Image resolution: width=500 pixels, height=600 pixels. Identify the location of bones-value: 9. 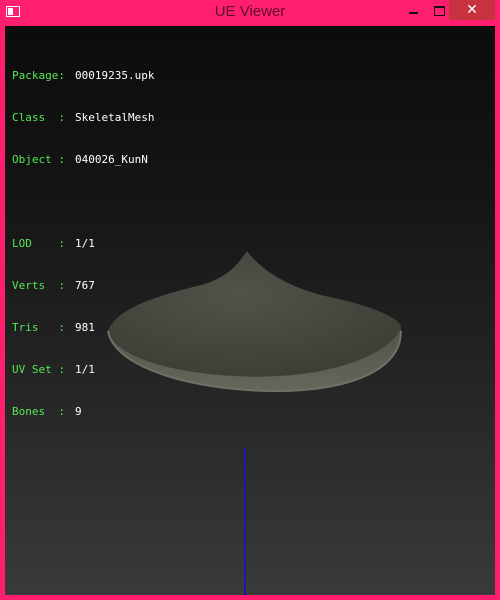
(78, 411).